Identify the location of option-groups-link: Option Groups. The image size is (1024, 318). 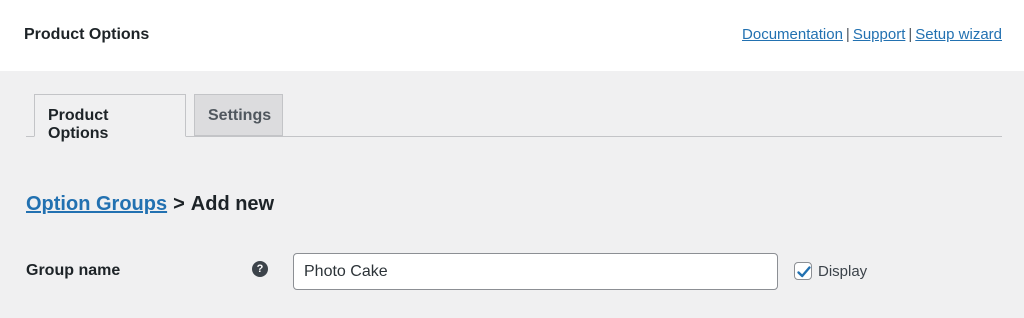
(96, 204).